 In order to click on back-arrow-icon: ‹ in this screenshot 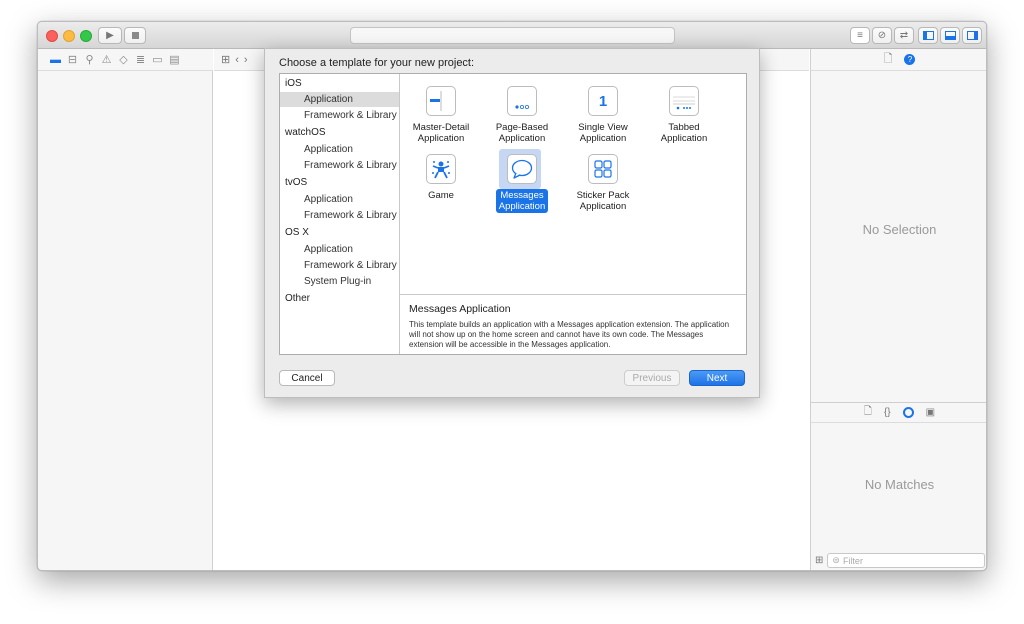, I will do `click(237, 60)`.